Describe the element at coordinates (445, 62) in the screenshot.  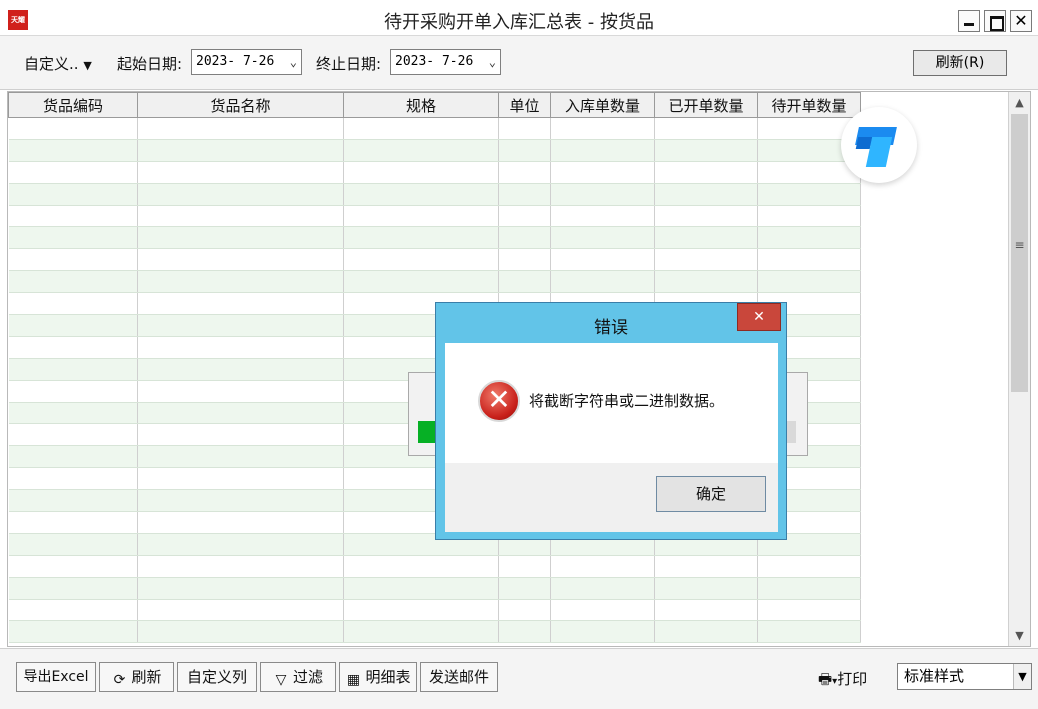
I see `end-date-picker: 2023- 7-26 ⌄` at that location.